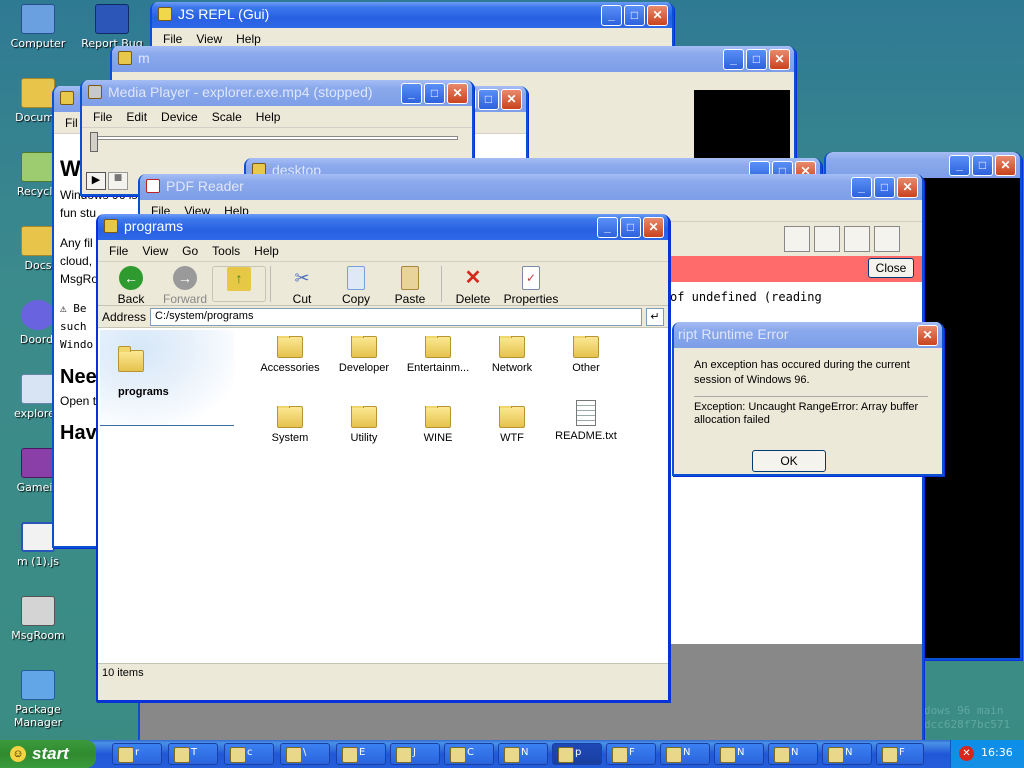  I want to click on desktop-icon-msgroom: MsgRoom, so click(38, 619).